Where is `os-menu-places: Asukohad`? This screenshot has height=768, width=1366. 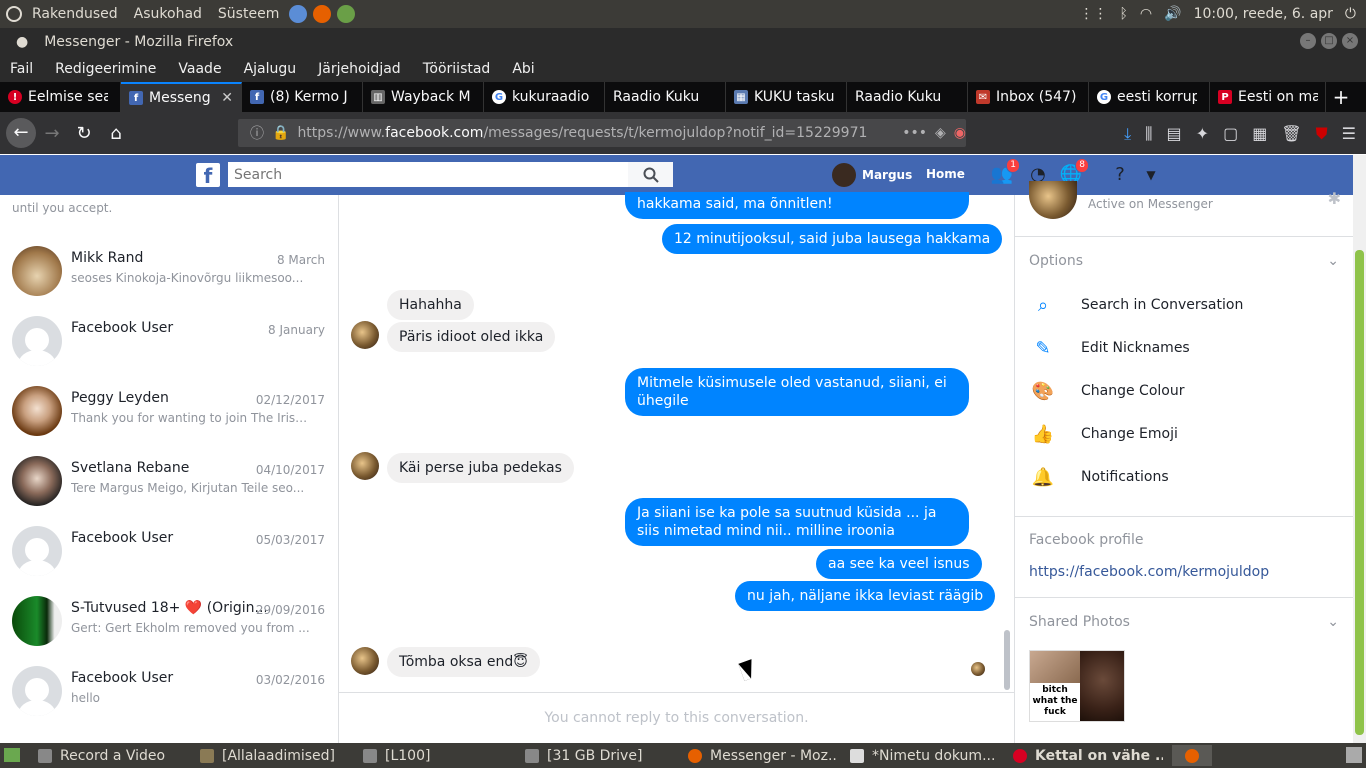
os-menu-places: Asukohad is located at coordinates (168, 14).